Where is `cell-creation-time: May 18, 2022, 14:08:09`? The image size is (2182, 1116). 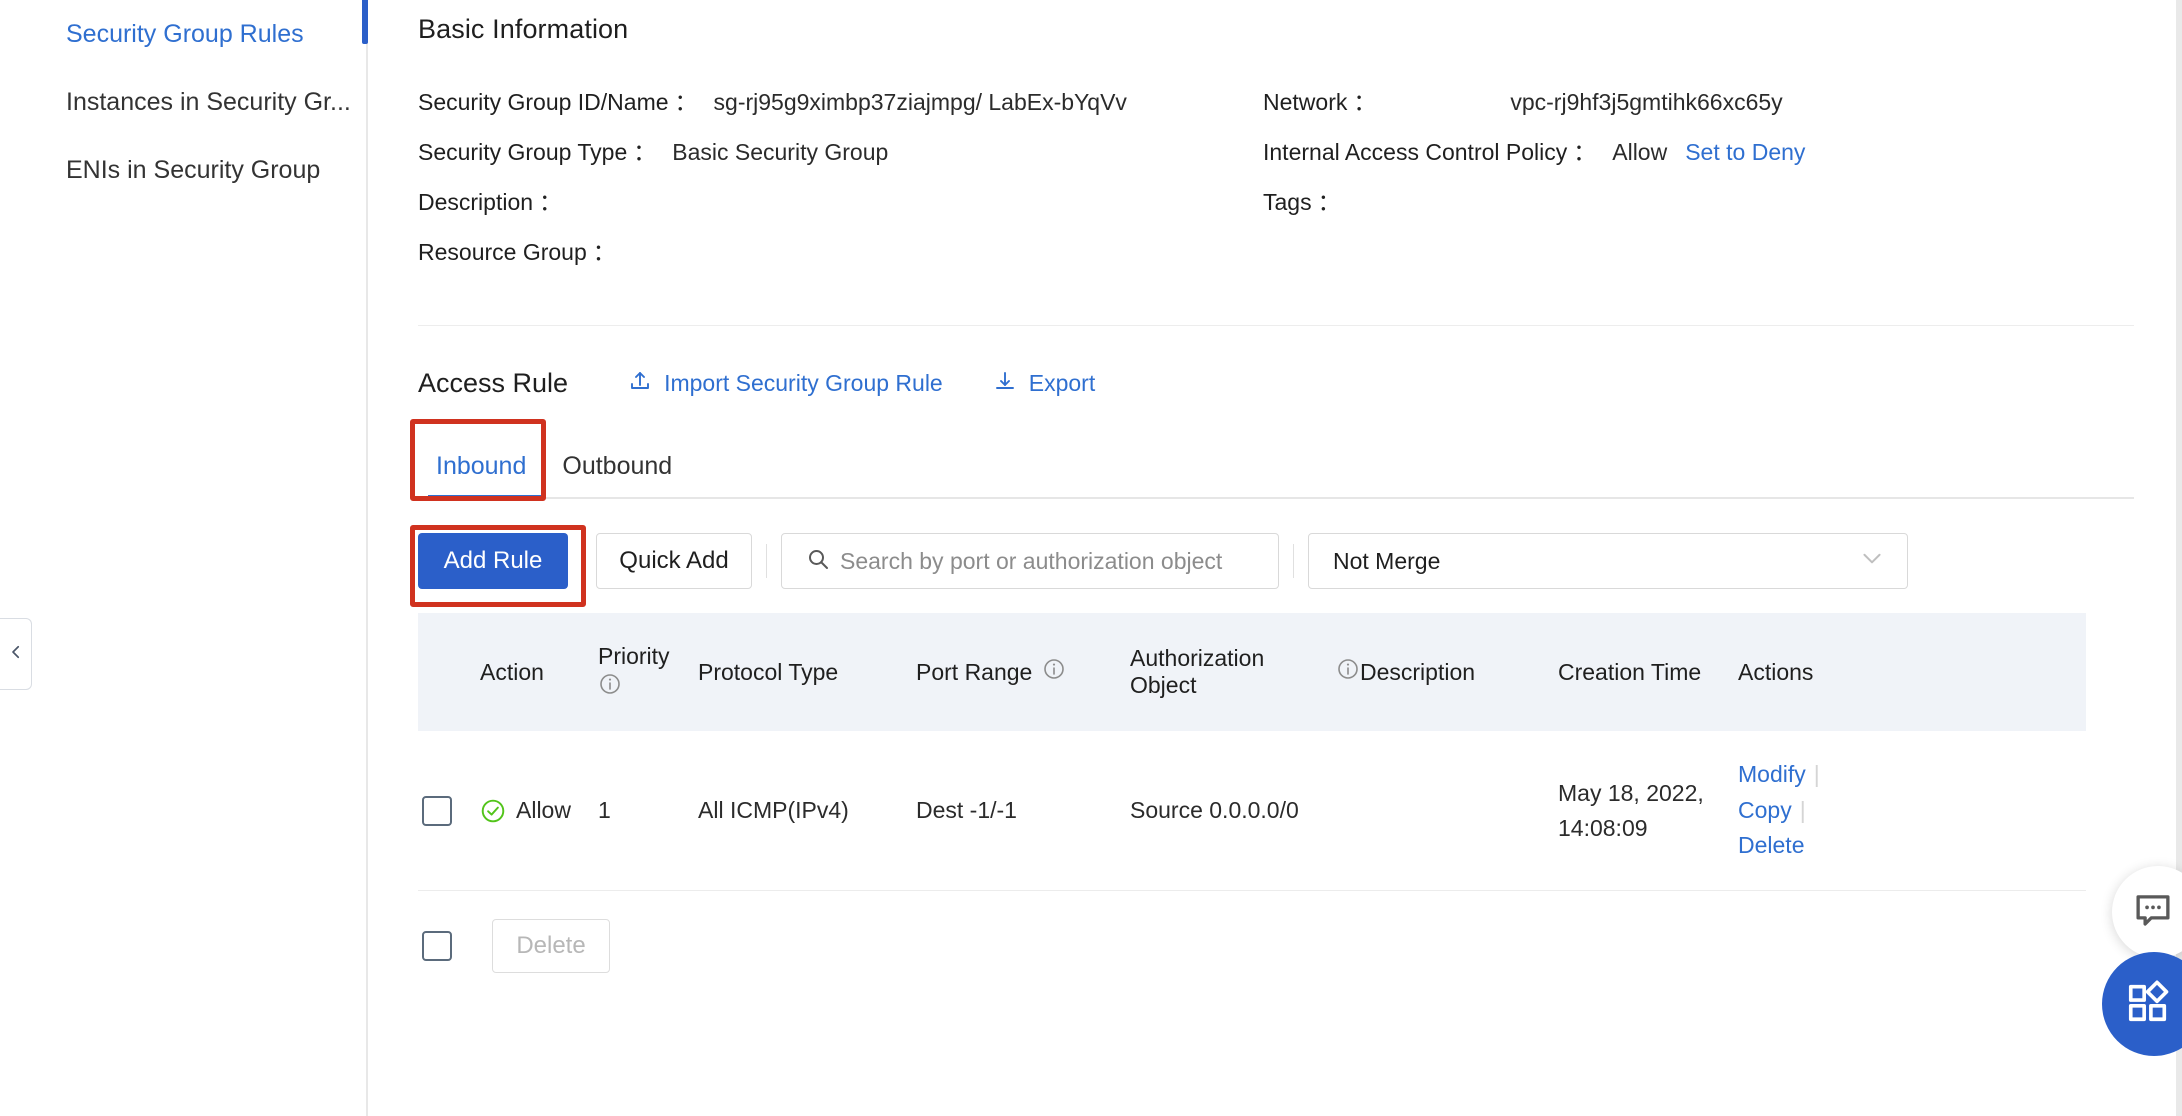
cell-creation-time: May 18, 2022, 14:08:09 is located at coordinates (1648, 810).